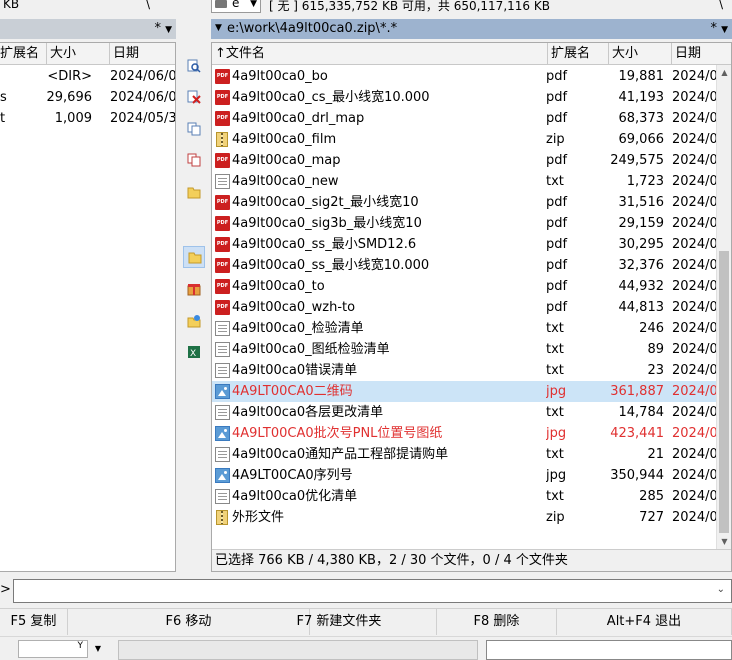 The width and height of the screenshot is (732, 660). Describe the element at coordinates (465, 202) in the screenshot. I see `file-row: 4a9lt00ca0_sig2t_最小线宽10 pdf 31,516 2024/0` at that location.